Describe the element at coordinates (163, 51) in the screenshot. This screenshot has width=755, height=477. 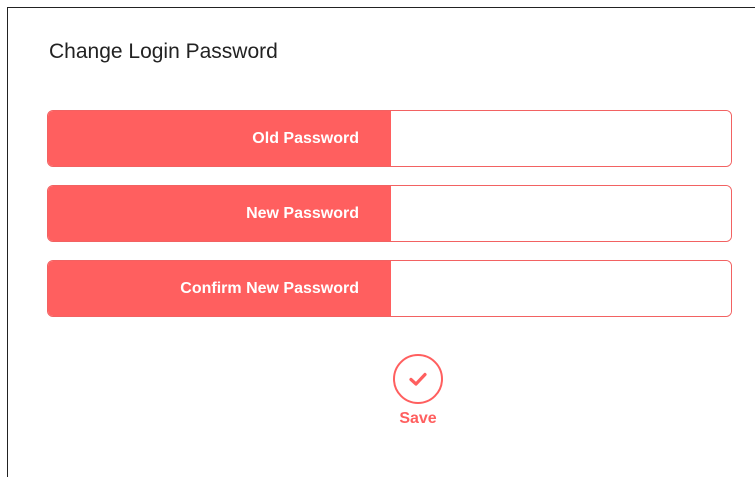
I see `page-title: Change Login Password` at that location.